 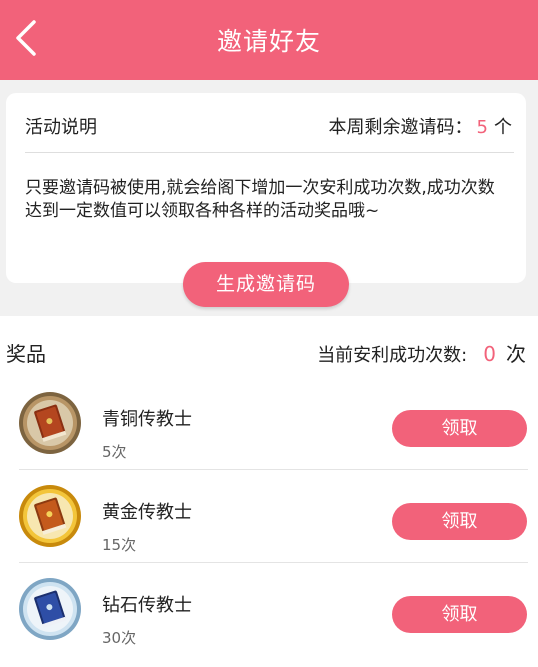 I want to click on diamond-medal-book-icon, so click(x=50, y=609).